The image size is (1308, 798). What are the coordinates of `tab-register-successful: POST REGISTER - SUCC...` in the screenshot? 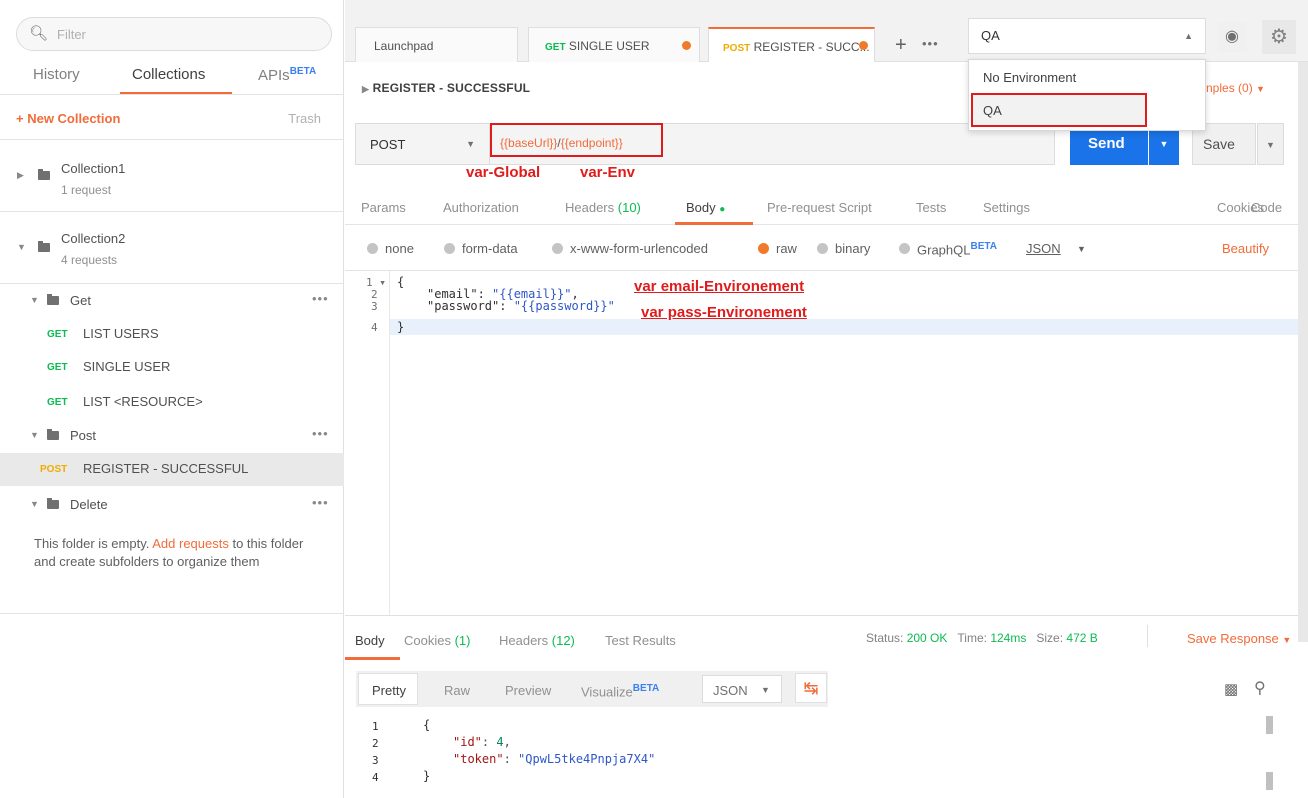 It's located at (791, 44).